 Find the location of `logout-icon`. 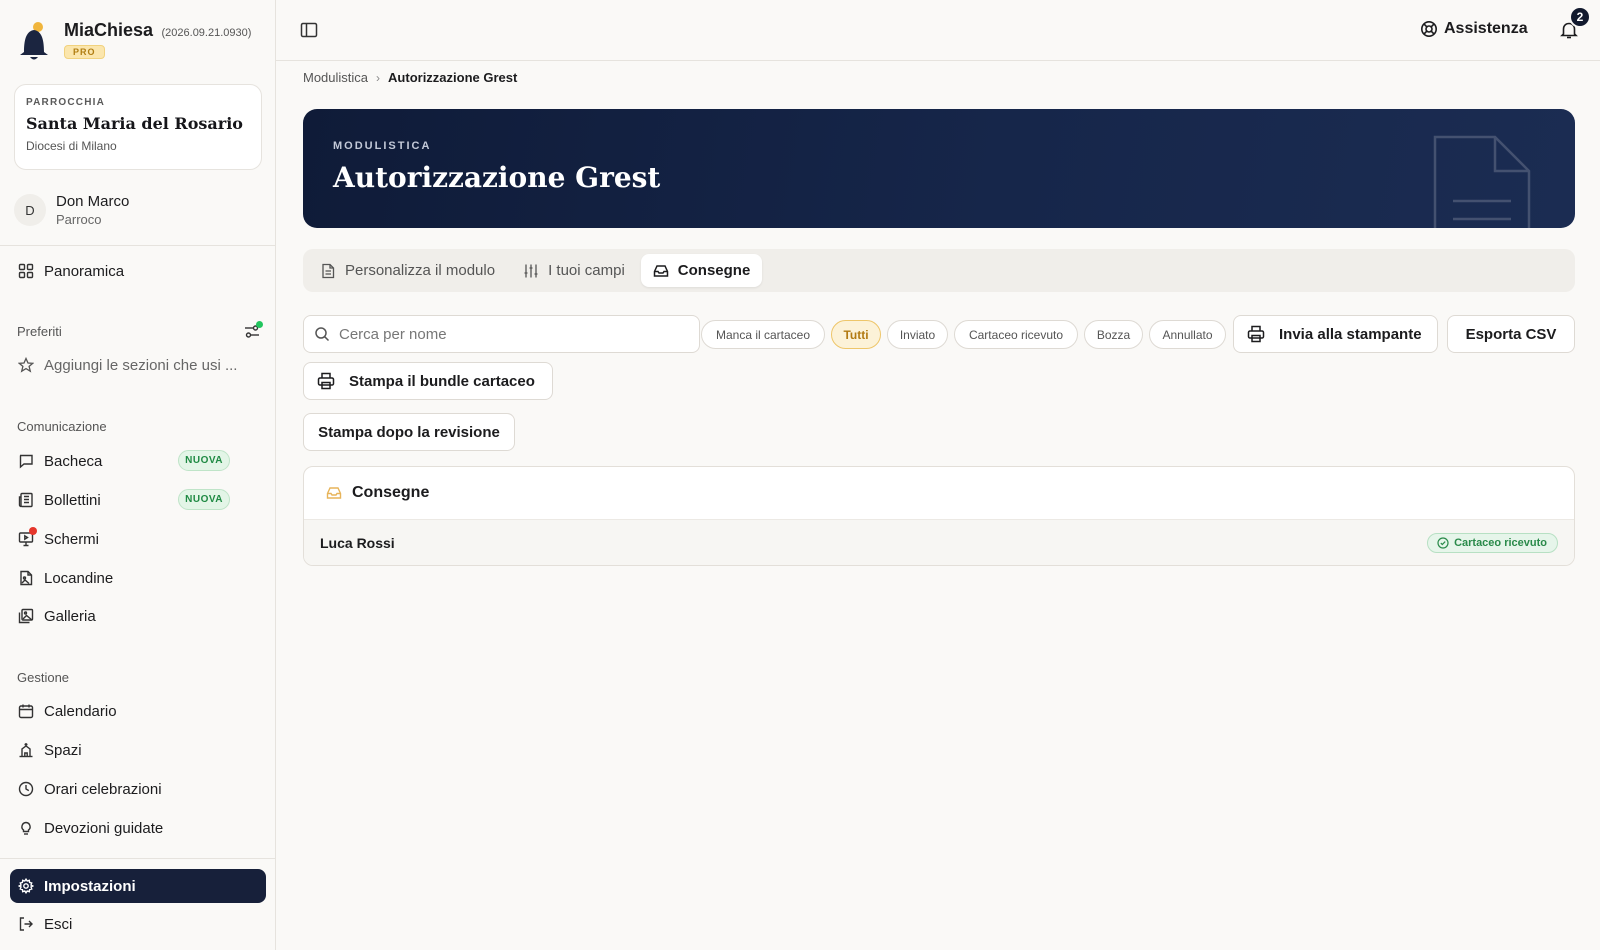

logout-icon is located at coordinates (26, 924).